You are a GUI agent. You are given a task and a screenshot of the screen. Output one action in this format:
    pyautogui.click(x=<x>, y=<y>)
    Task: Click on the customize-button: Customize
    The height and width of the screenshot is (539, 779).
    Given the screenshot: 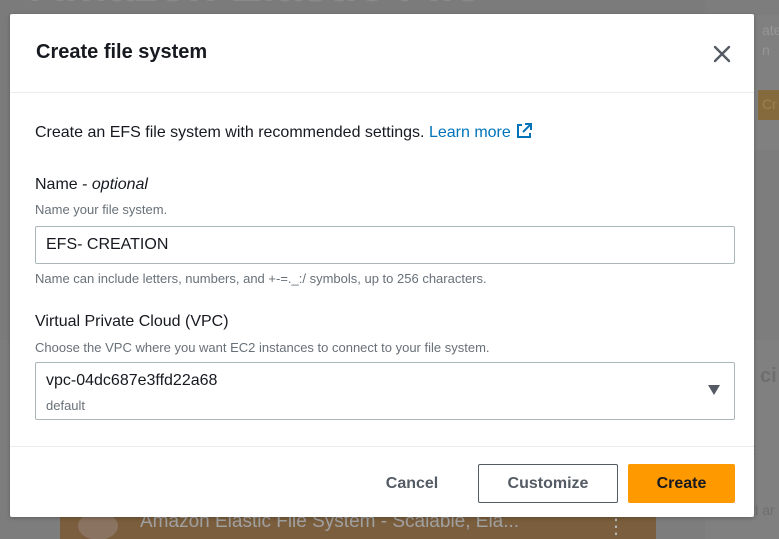 What is the action you would take?
    pyautogui.click(x=548, y=483)
    